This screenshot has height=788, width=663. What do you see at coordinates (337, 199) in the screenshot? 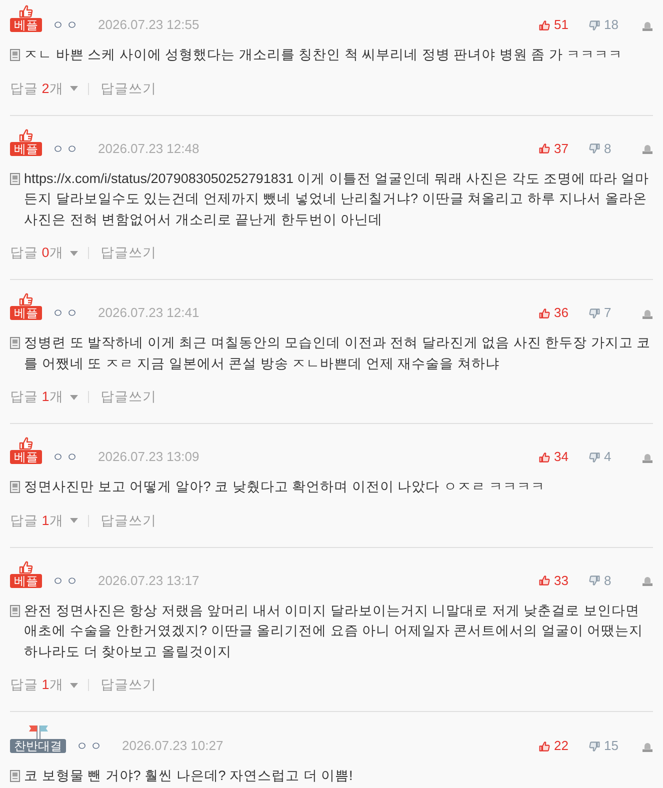
I see `comment-text: https://x.com/i/status/2079083050252791831 이게 이틀전 얼굴인데 뭐래 사진은 각도 조명에 따라 얼마든지 달라보일수도 있는건데 언제까지 뺐네 넣었네 난리칠거냐? 이딴글 쳐올리고 하루 지나서 올라온 사진은 전혀 변함없어서 개소리로 끝난게 한두번이 아닌데` at bounding box center [337, 199].